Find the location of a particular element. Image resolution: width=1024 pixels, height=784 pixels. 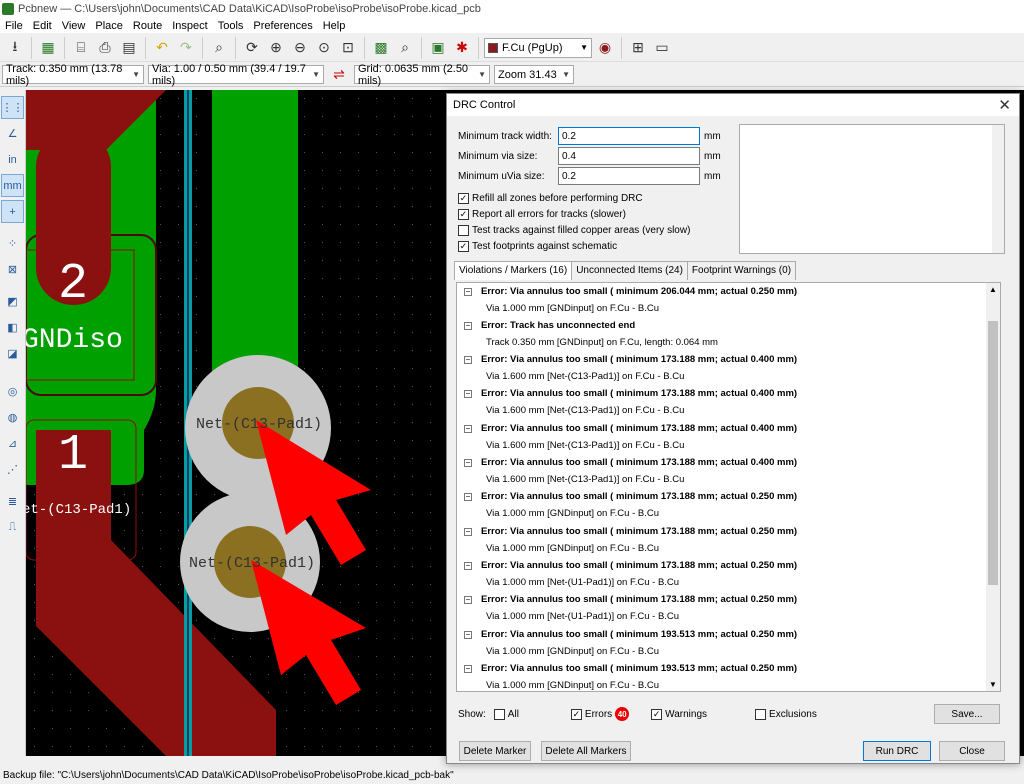

show-exclusions-checkbox is located at coordinates (761, 714).